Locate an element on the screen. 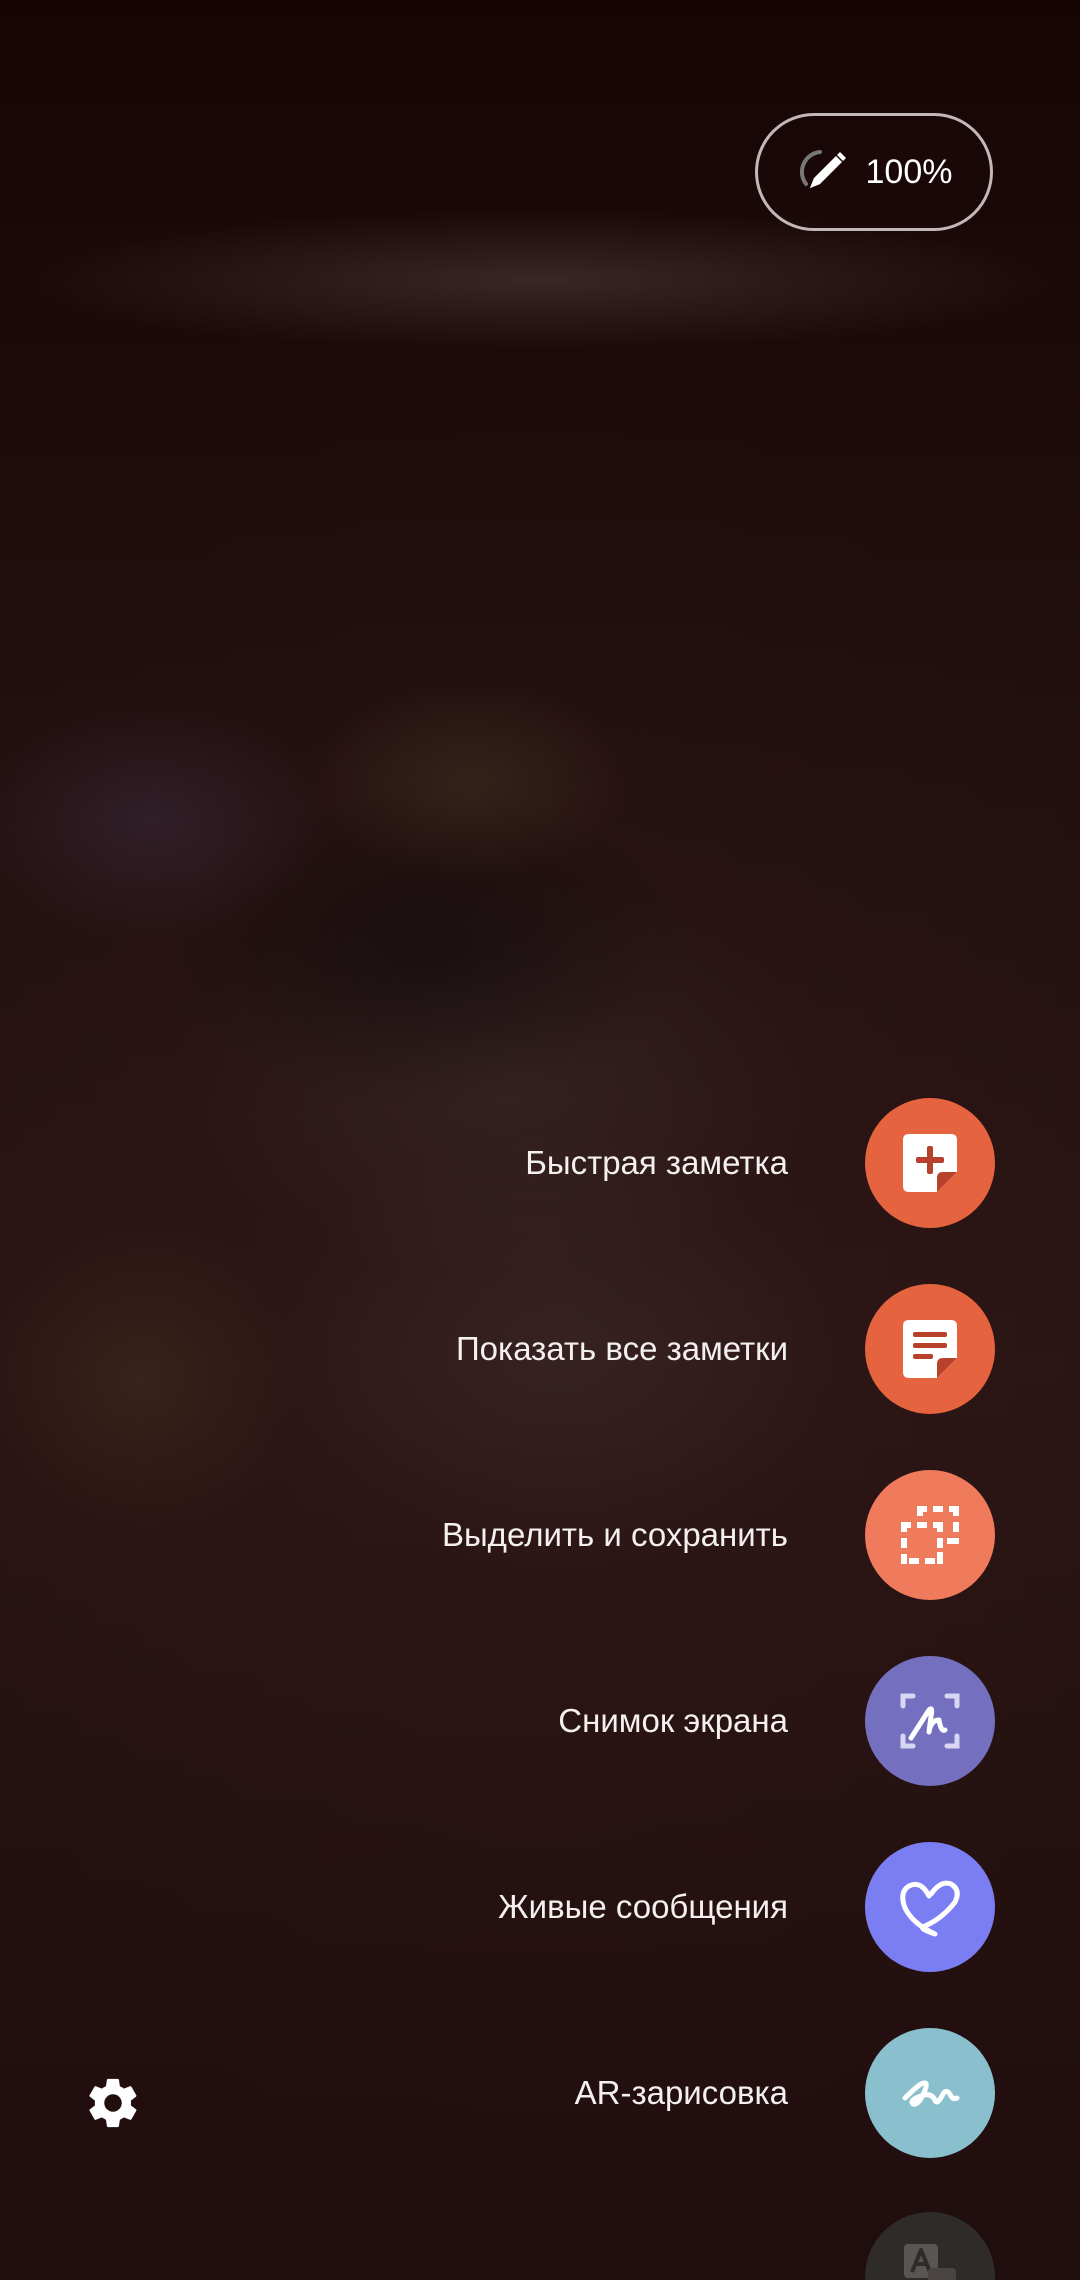 This screenshot has width=1080, height=2280. menu-item-label: Выделить и сохранить is located at coordinates (614, 1534).